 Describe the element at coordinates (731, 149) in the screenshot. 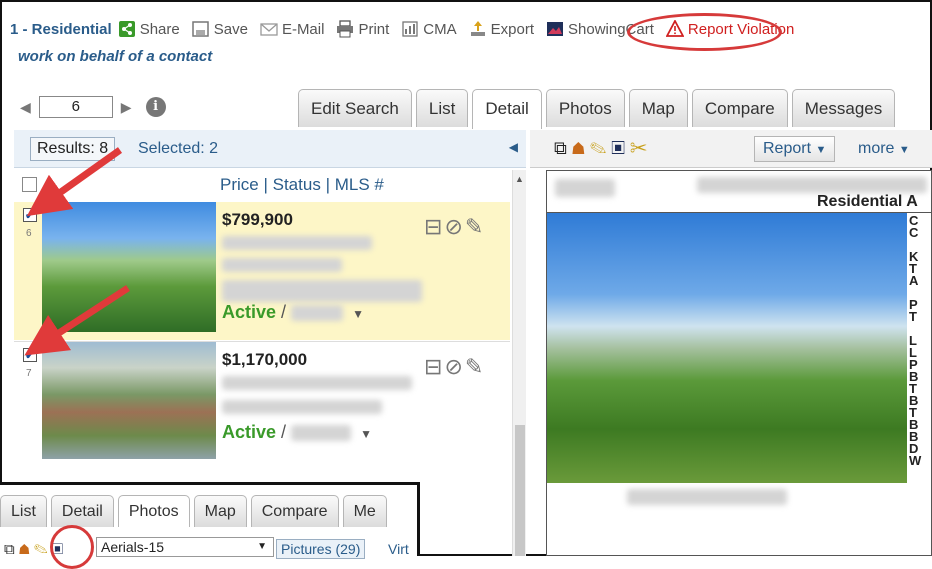

I see `detail-toolbar: ⧉ ☗ ✎ ▣ ✂ Report ▼ more ▼` at that location.